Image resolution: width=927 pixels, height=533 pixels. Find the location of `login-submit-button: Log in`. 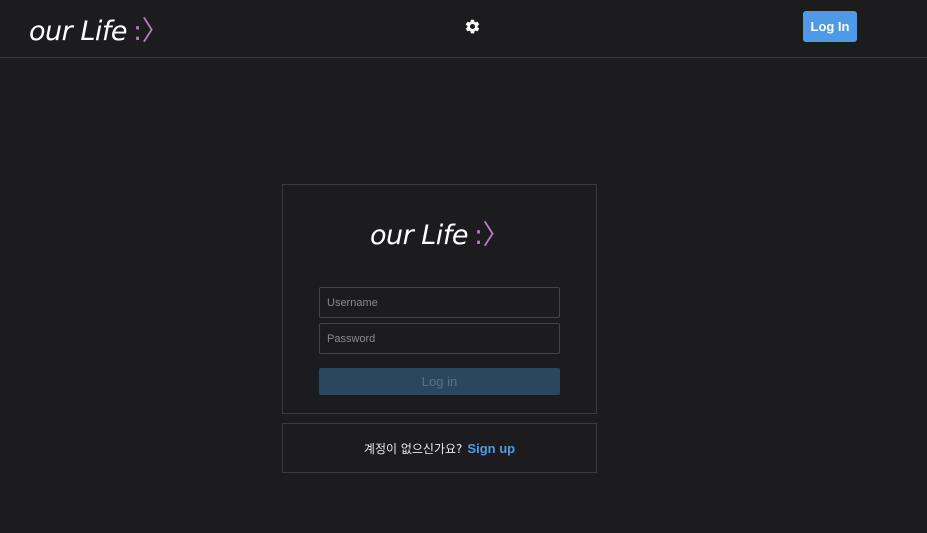

login-submit-button: Log in is located at coordinates (439, 381).